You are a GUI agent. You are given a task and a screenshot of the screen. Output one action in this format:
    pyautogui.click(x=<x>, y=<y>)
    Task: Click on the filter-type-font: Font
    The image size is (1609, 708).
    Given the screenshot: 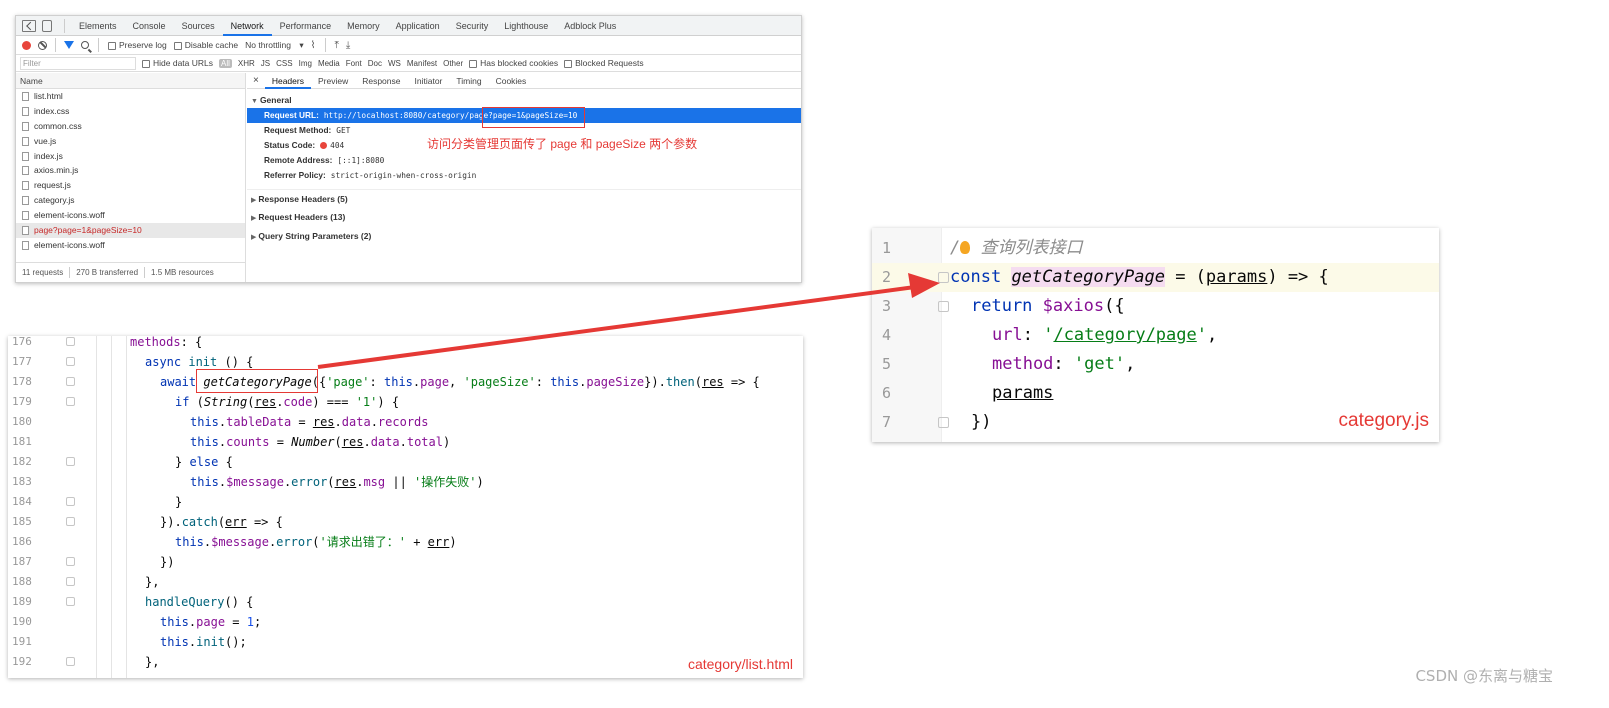 What is the action you would take?
    pyautogui.click(x=354, y=63)
    